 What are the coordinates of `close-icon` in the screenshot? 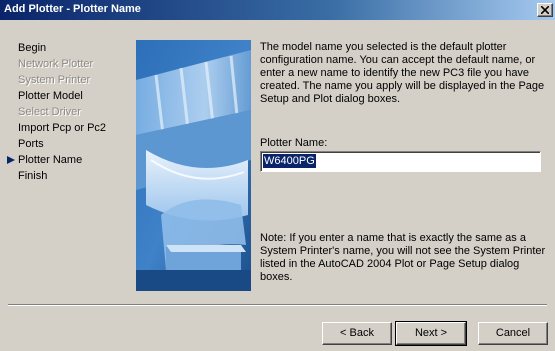 It's located at (545, 10).